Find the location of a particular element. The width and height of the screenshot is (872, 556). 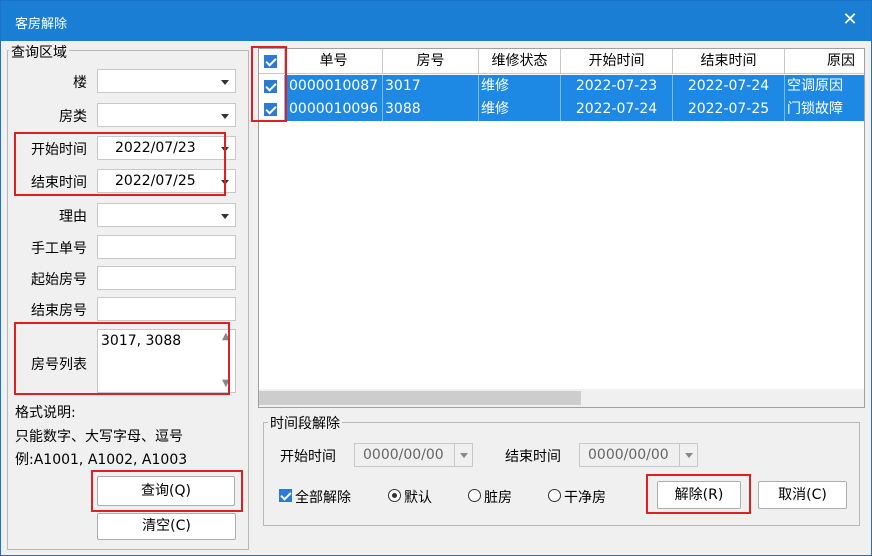

period-release-group is located at coordinates (561, 474).